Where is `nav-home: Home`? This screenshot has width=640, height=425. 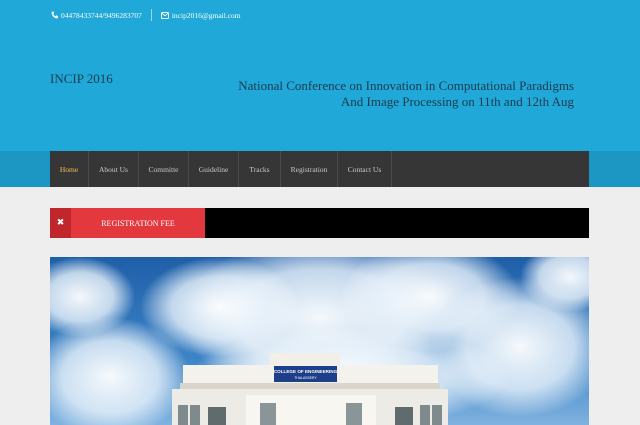
nav-home: Home is located at coordinates (69, 169).